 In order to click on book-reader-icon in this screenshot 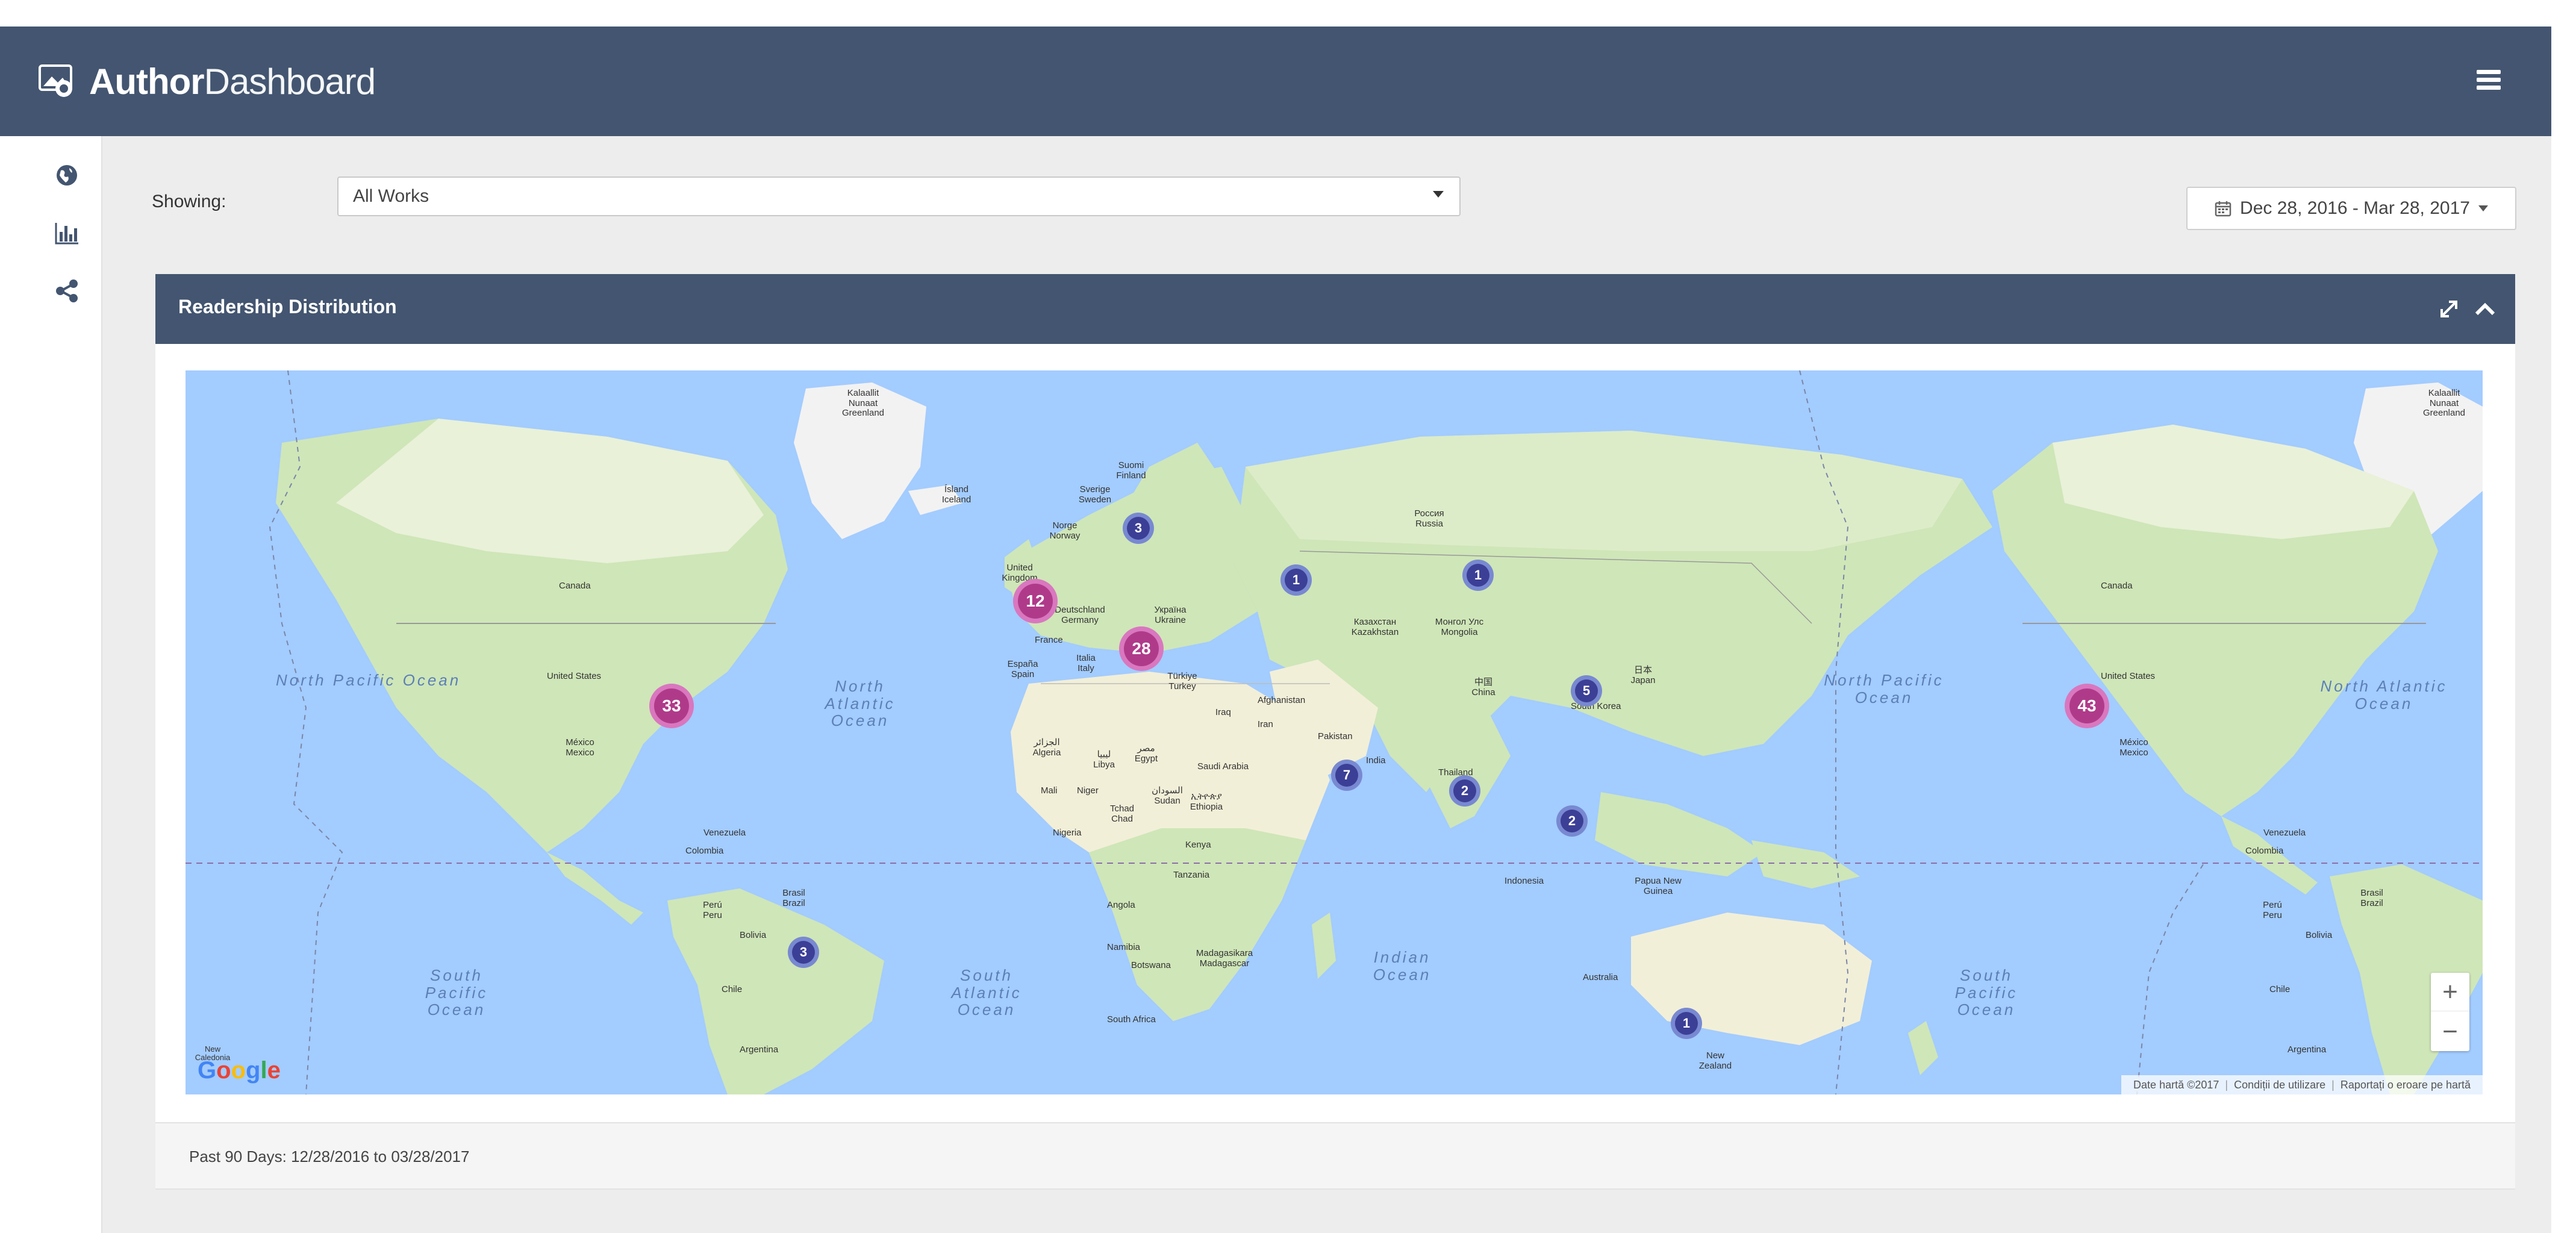, I will do `click(55, 80)`.